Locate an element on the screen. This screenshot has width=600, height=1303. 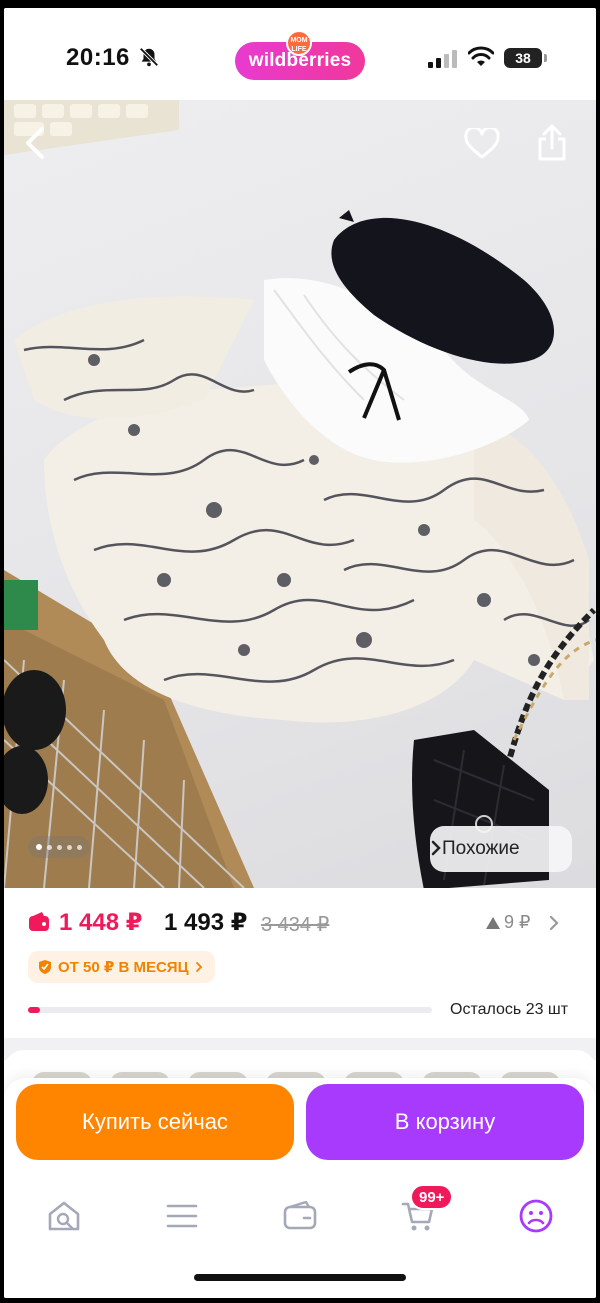
installment-label: ОТ 50 ₽ В МЕСЯЦ is located at coordinates (123, 967).